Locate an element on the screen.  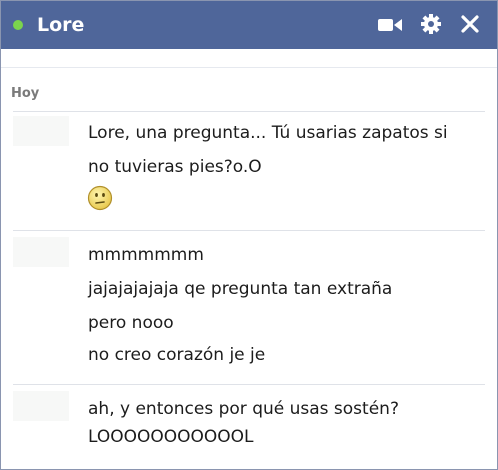
close-icon is located at coordinates (470, 24).